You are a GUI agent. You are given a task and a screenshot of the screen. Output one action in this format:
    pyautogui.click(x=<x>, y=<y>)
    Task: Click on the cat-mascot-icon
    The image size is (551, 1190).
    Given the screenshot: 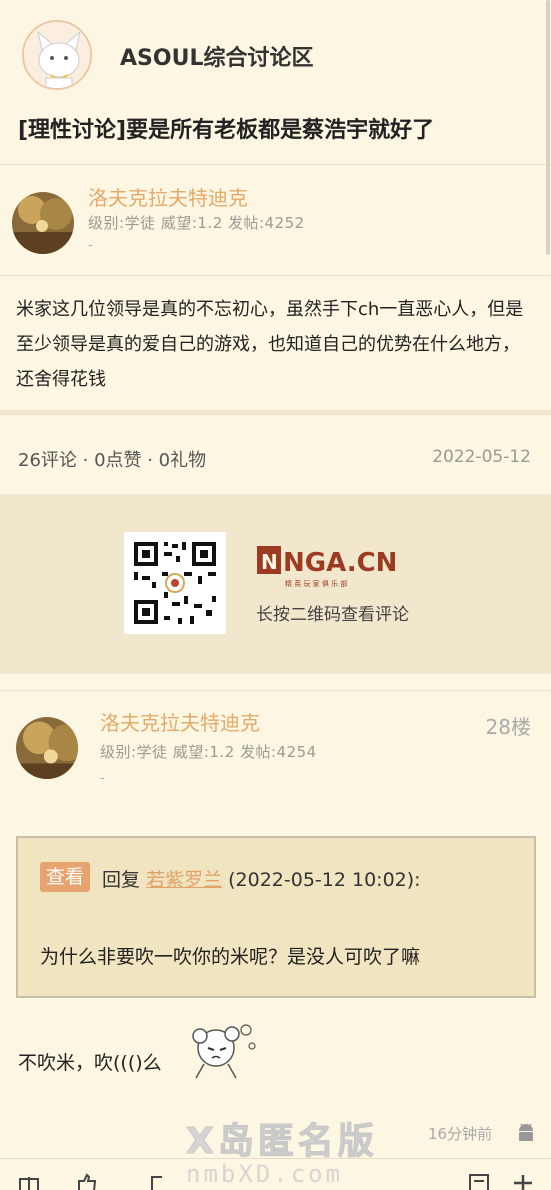 What is the action you would take?
    pyautogui.click(x=57, y=55)
    